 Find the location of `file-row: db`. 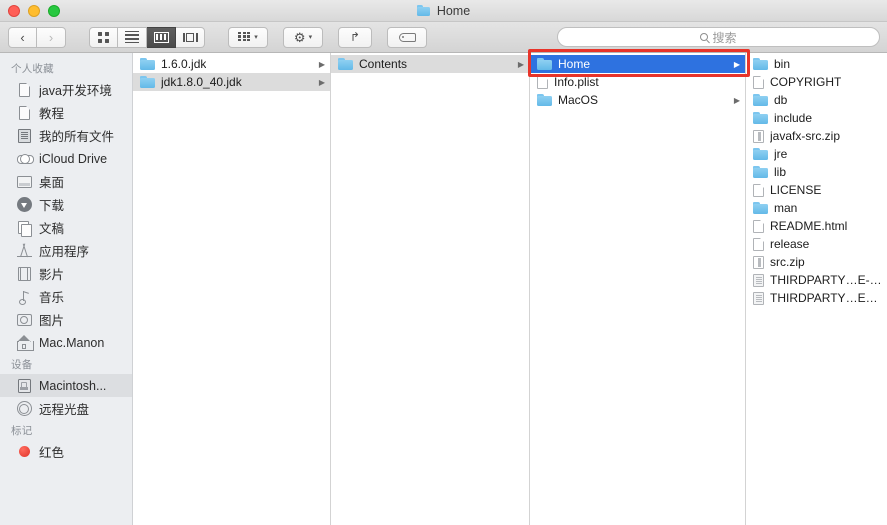

file-row: db is located at coordinates (816, 100).